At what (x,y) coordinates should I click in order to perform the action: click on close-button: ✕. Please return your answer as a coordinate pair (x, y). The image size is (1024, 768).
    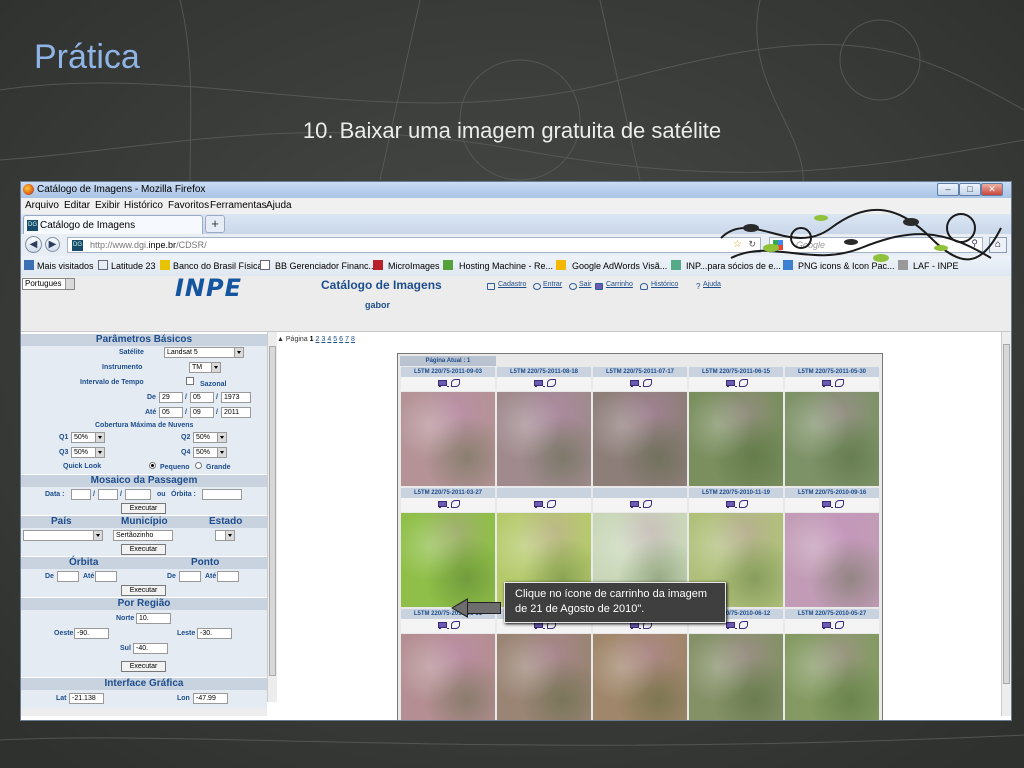
    Looking at the image, I should click on (992, 189).